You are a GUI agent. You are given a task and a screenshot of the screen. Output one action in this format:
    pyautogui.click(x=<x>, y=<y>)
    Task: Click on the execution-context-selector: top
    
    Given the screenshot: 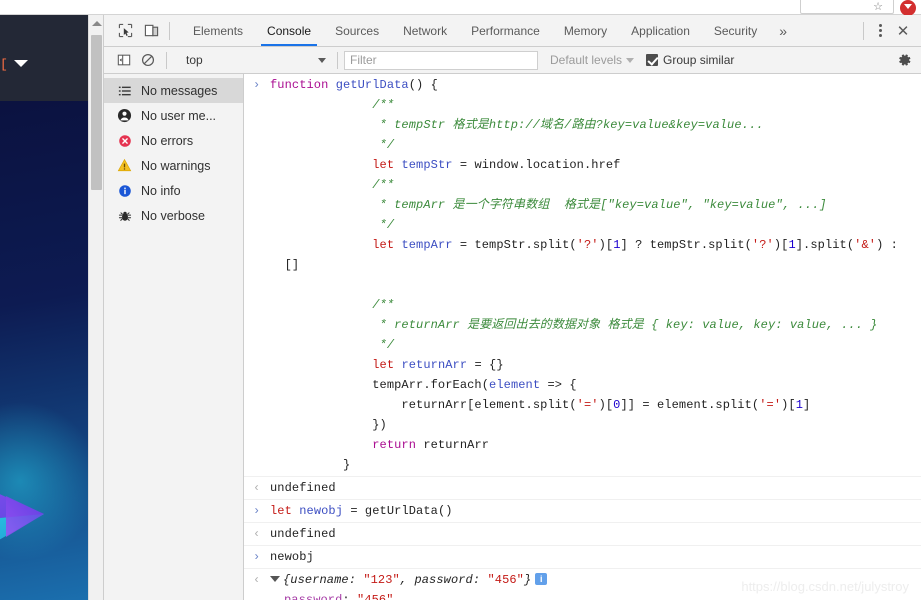 What is the action you would take?
    pyautogui.click(x=256, y=60)
    